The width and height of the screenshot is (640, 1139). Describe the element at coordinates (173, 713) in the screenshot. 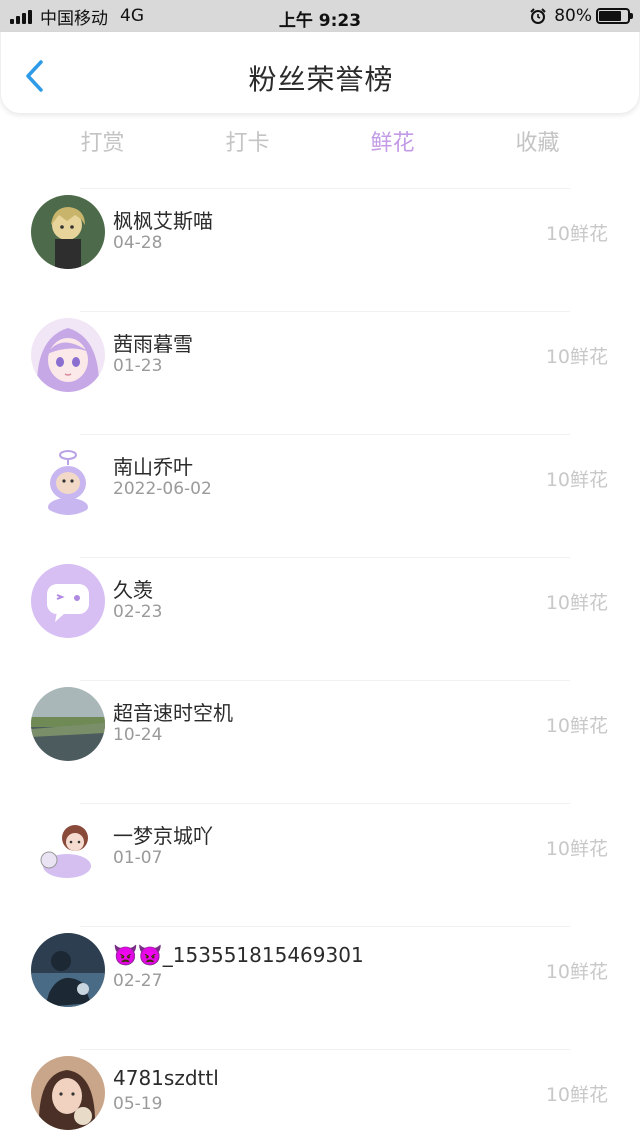

I see `fan-name: 超音速时空机` at that location.